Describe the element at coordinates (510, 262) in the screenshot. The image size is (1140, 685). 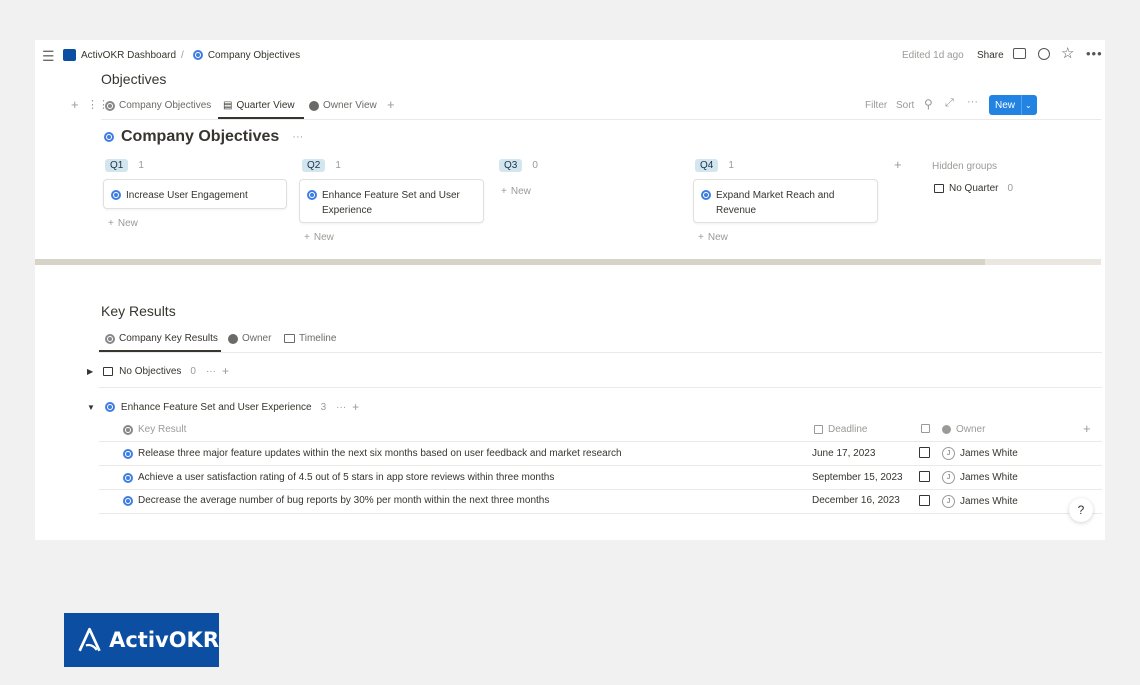
I see `scrollbar-thumb` at that location.